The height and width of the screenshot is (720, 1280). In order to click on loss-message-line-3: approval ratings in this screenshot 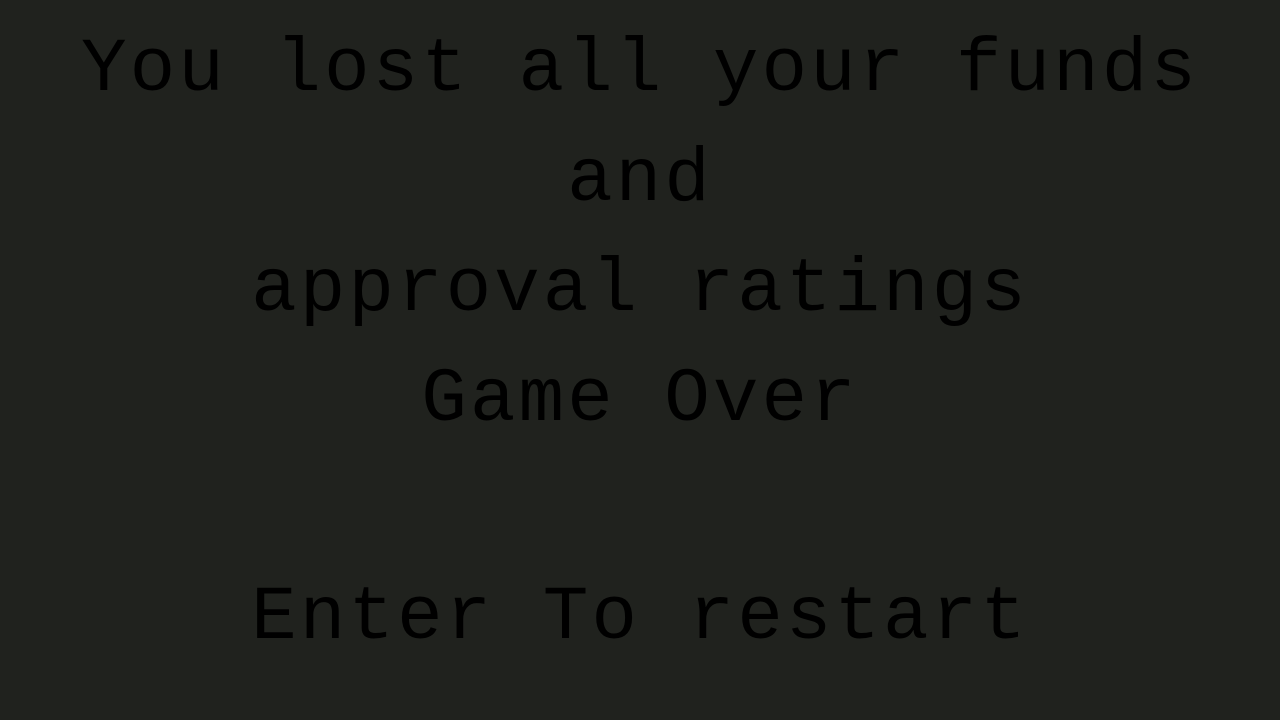, I will do `click(640, 290)`.